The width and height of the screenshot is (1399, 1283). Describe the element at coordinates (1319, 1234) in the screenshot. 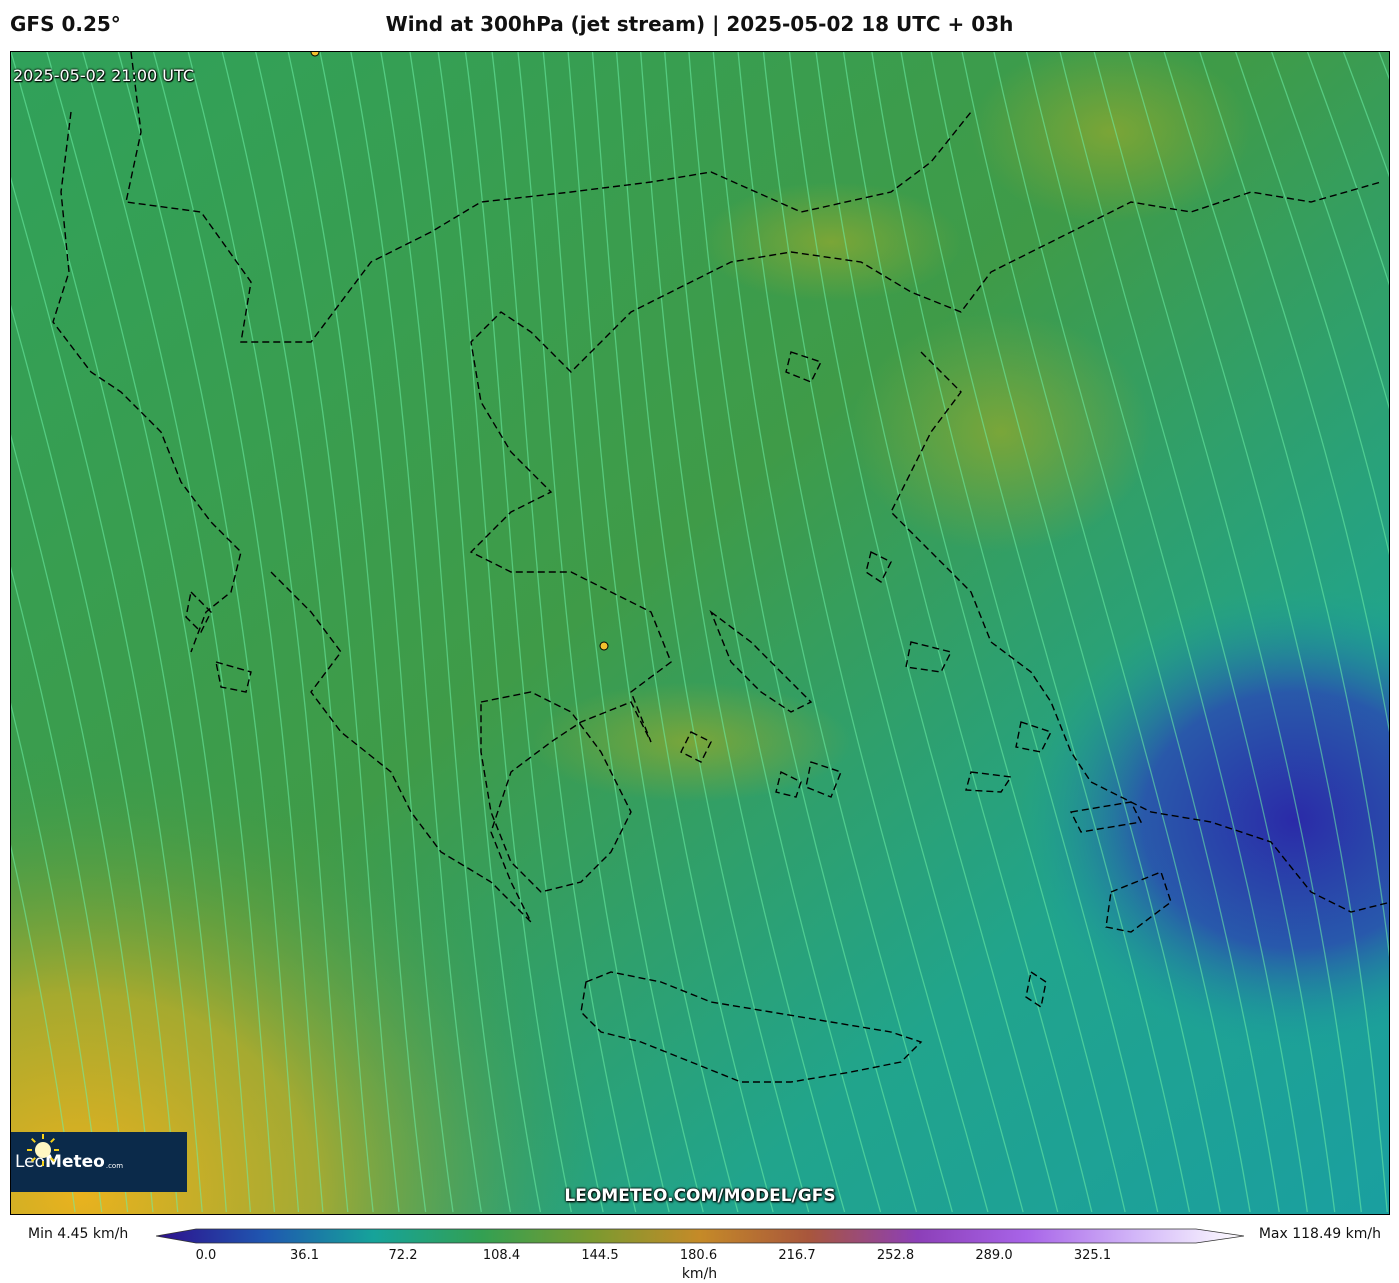

I see `colorbar-max-label: Max 118.49 km/h` at that location.